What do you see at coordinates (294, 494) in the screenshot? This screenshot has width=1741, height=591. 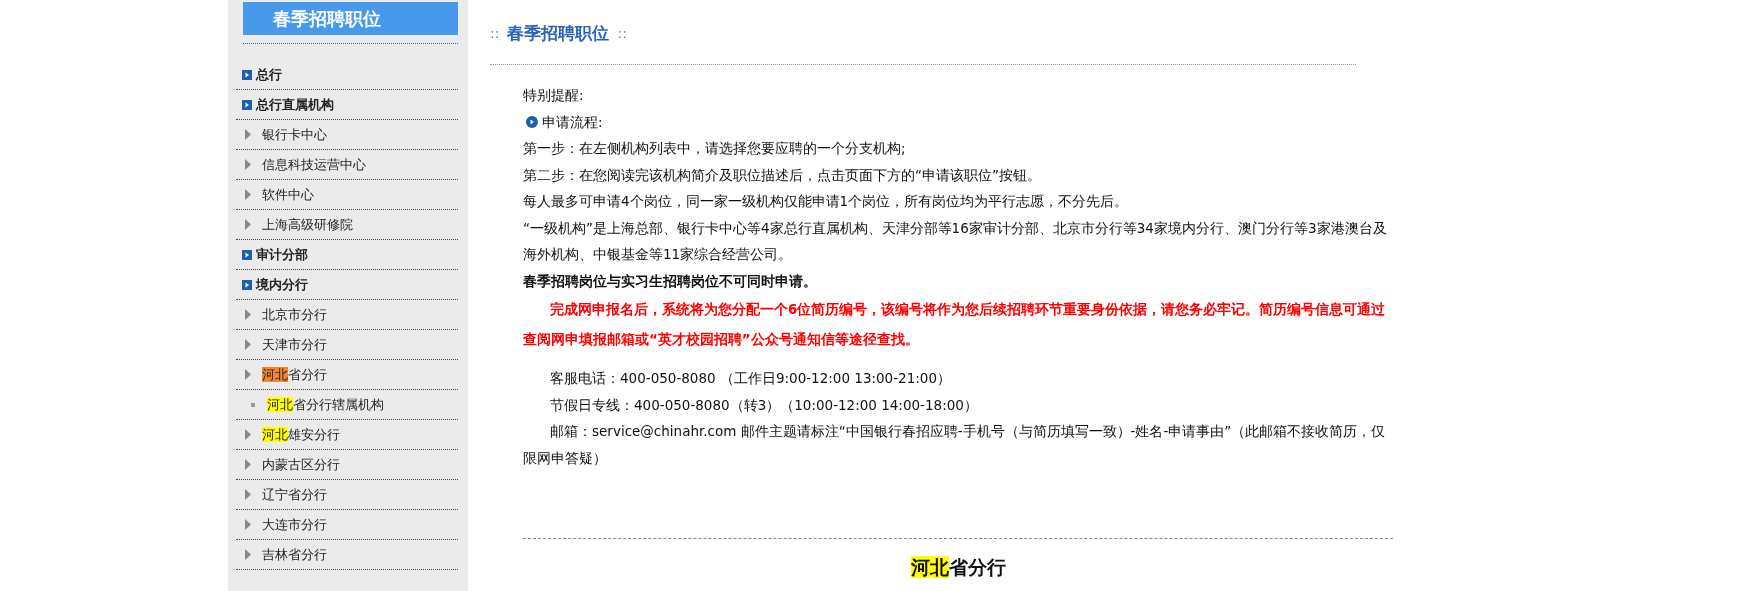 I see `sidebar-link: 辽宁省分行` at bounding box center [294, 494].